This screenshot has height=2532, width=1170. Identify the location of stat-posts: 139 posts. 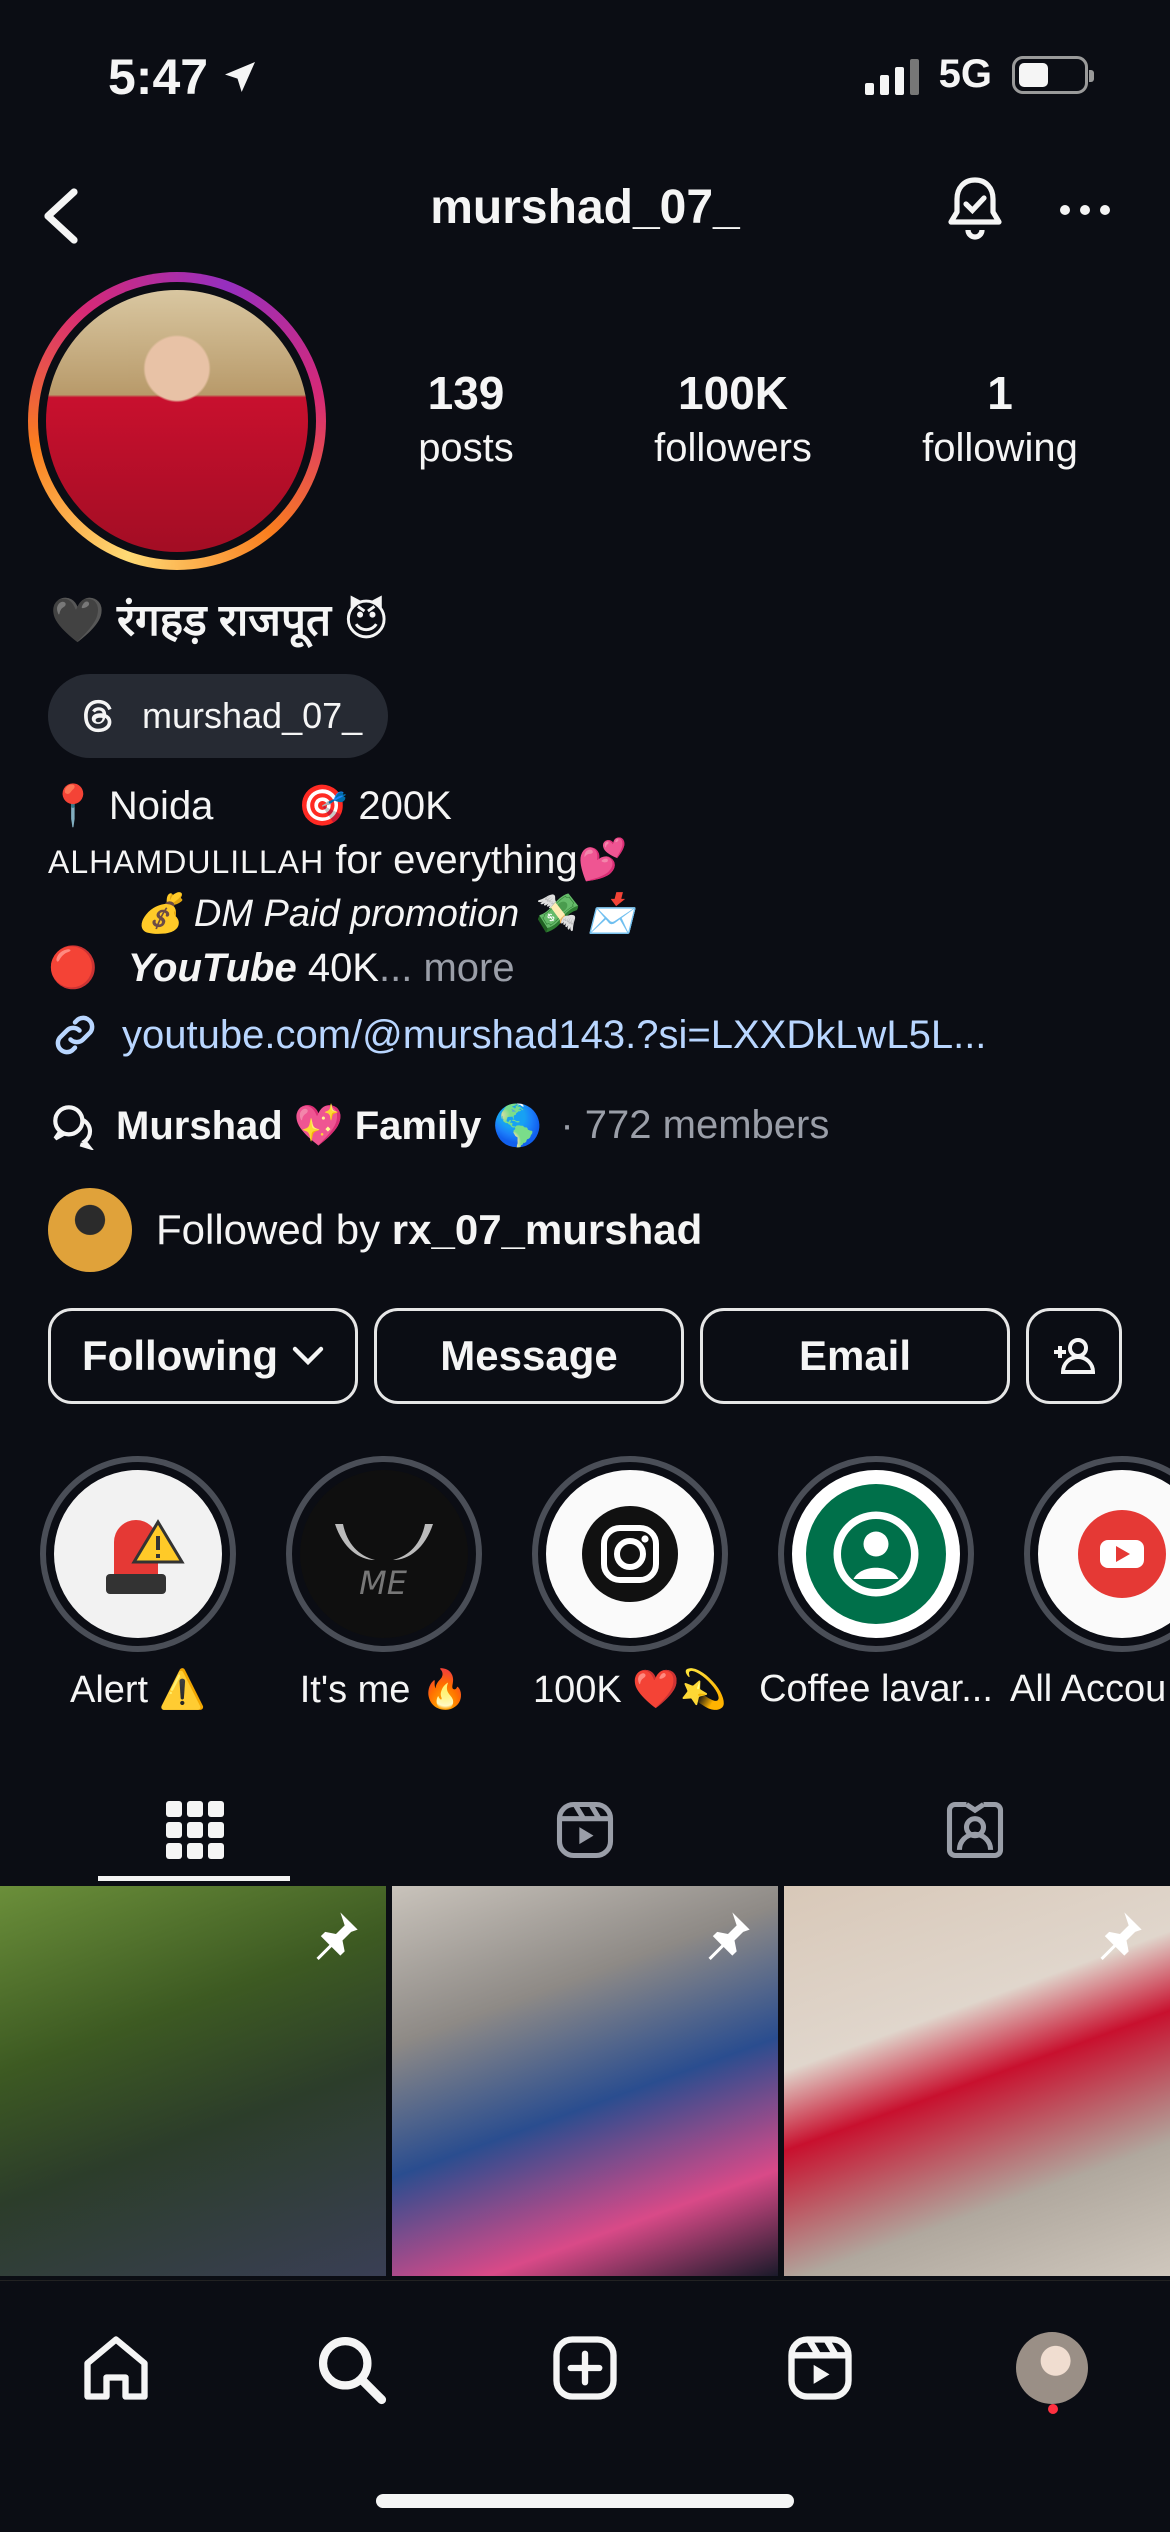
(466, 418).